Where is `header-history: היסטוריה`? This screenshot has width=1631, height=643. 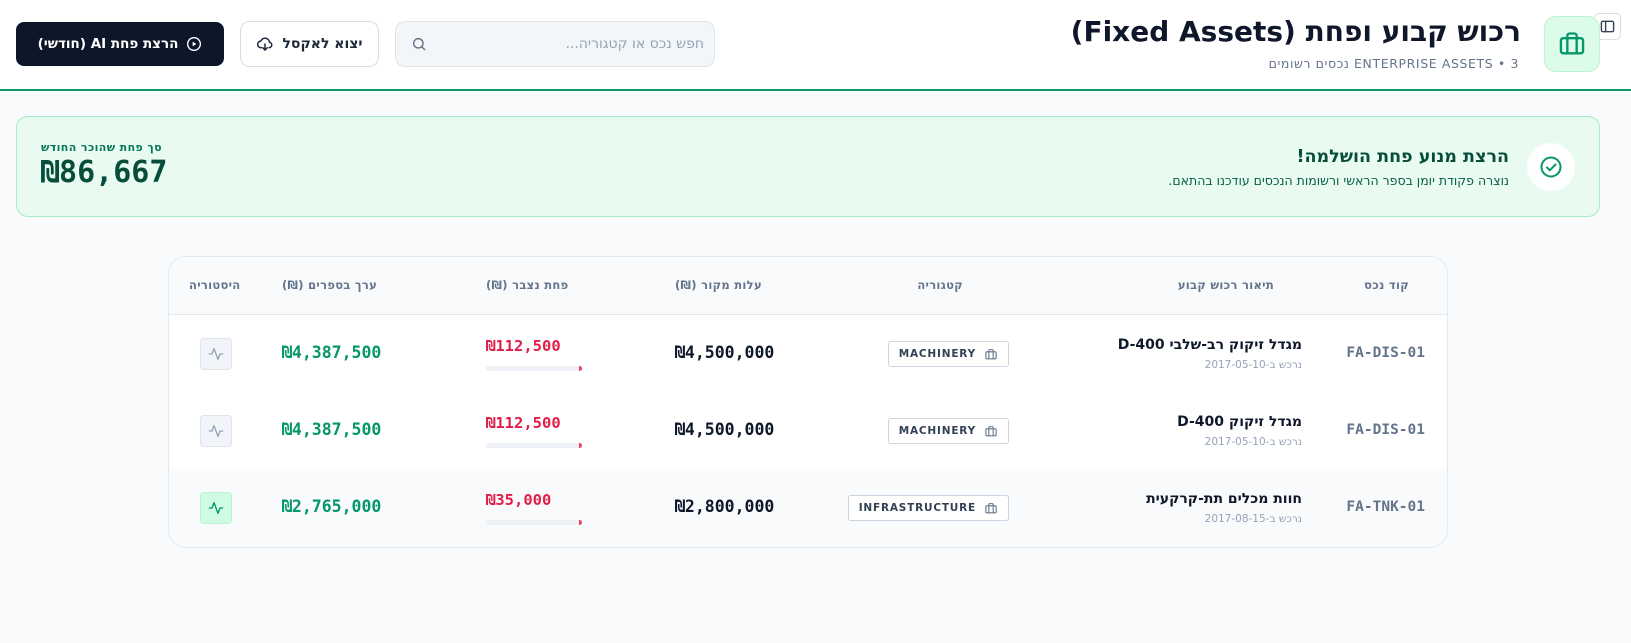
header-history: היסטוריה is located at coordinates (215, 285).